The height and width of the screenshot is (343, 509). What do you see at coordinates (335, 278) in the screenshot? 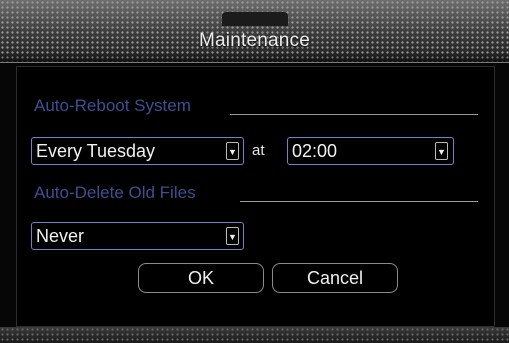
I see `cancel-button: Cancel` at bounding box center [335, 278].